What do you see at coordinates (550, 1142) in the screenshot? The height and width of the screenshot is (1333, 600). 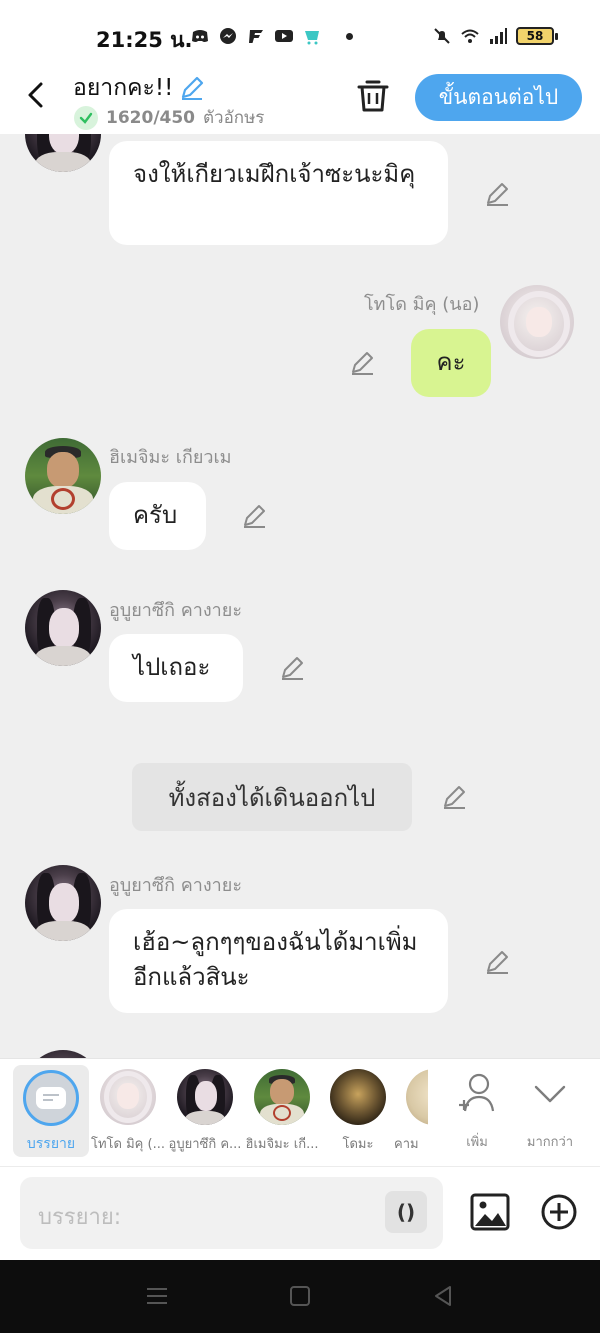 I see `more-label: มากกว่า` at bounding box center [550, 1142].